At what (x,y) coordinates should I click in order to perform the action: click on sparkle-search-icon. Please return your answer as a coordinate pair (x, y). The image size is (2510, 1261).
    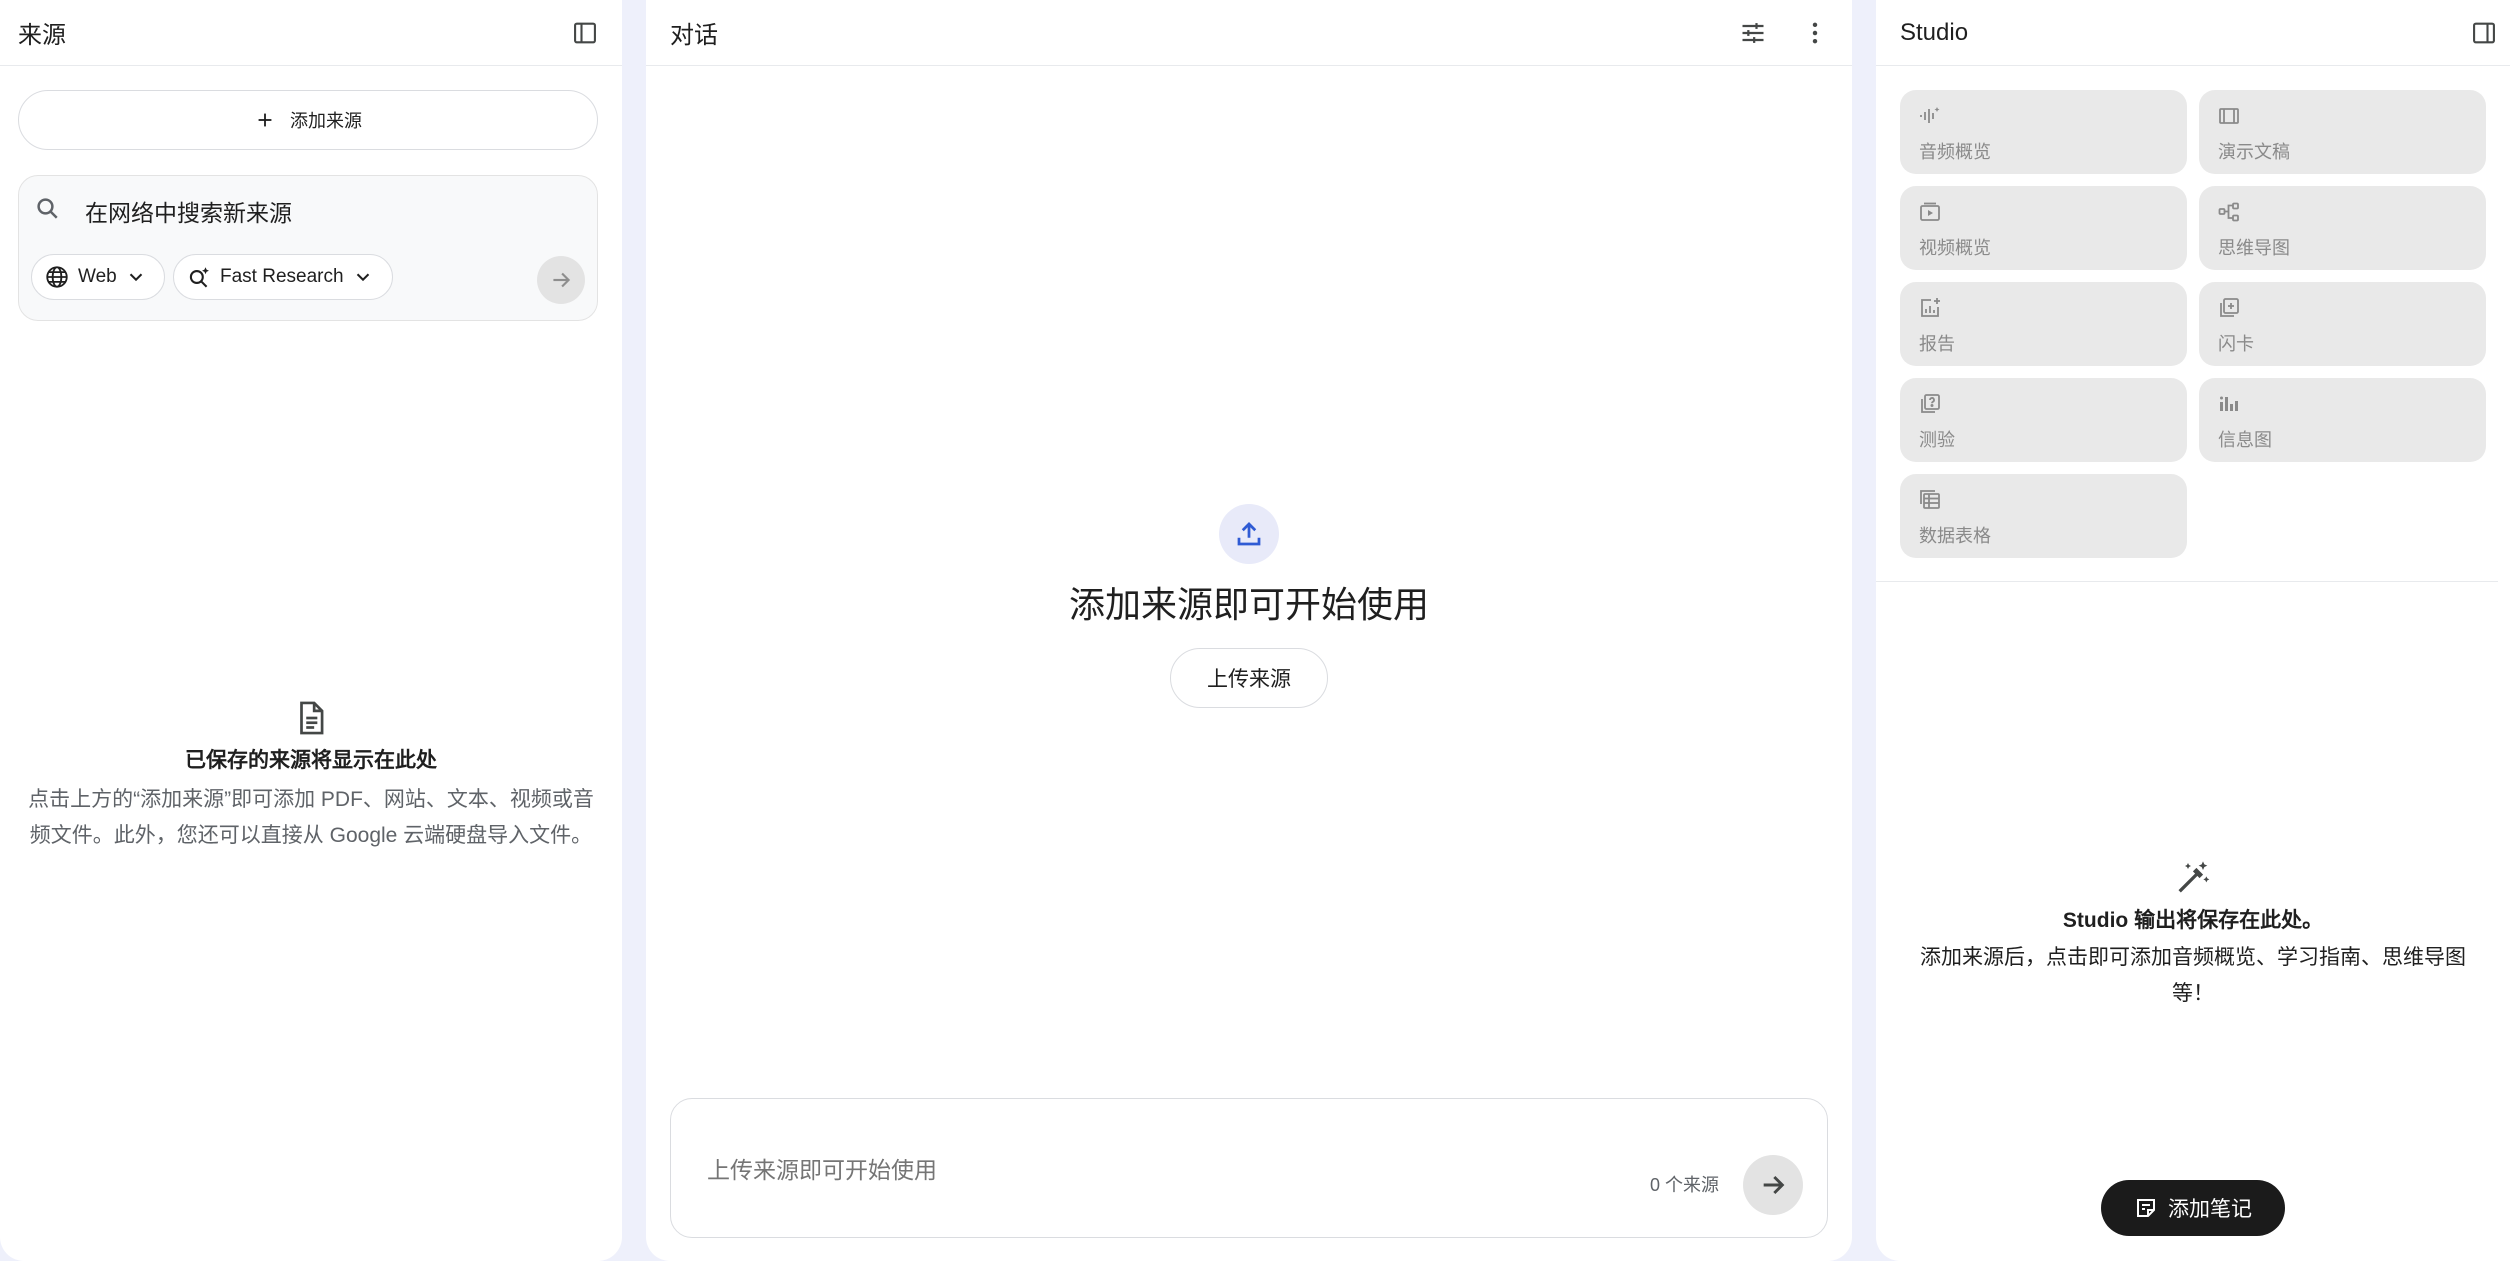
    Looking at the image, I should click on (199, 277).